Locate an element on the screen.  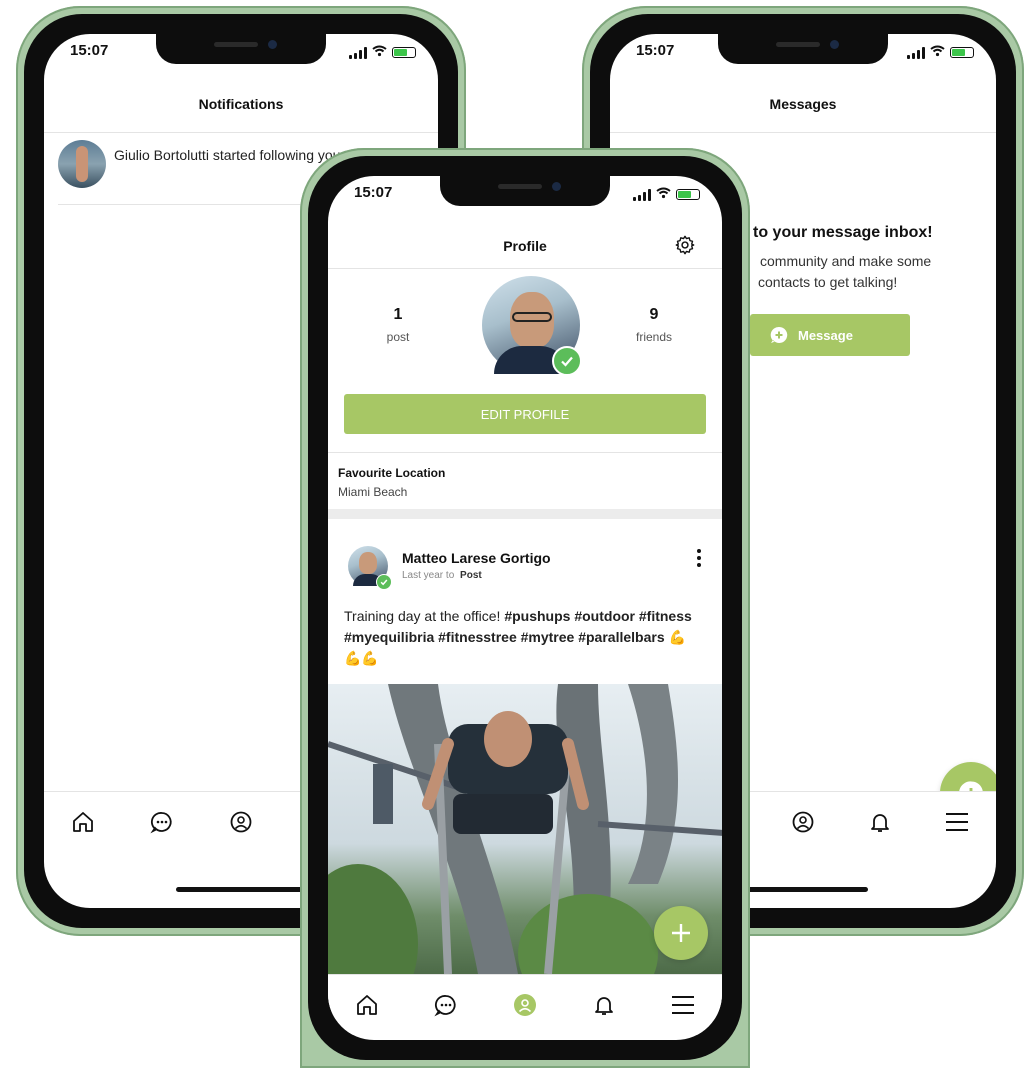
avatar-face is located at coordinates (368, 563).